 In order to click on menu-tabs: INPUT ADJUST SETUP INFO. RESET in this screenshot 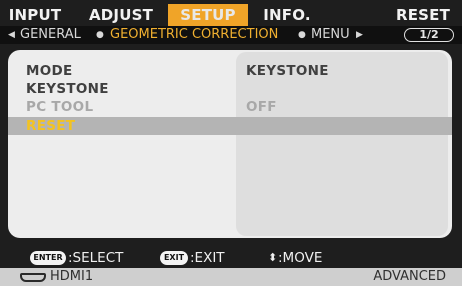, I will do `click(231, 15)`.